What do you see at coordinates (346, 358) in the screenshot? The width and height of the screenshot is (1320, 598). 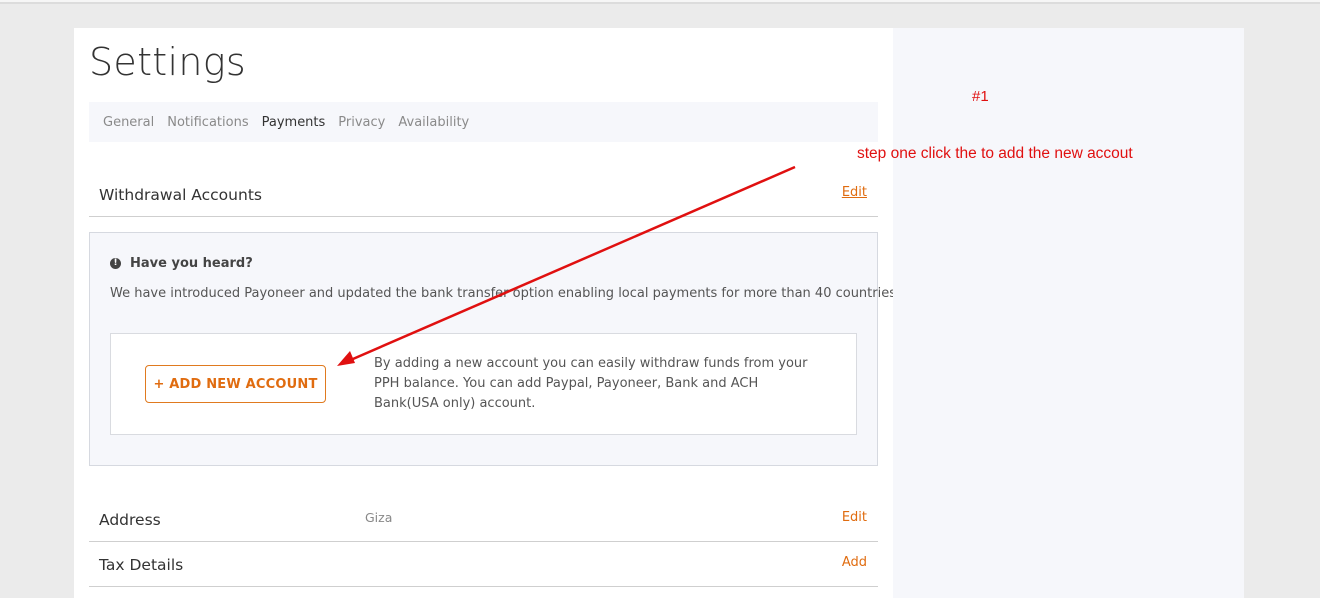 I see `annotation-arrow-head` at bounding box center [346, 358].